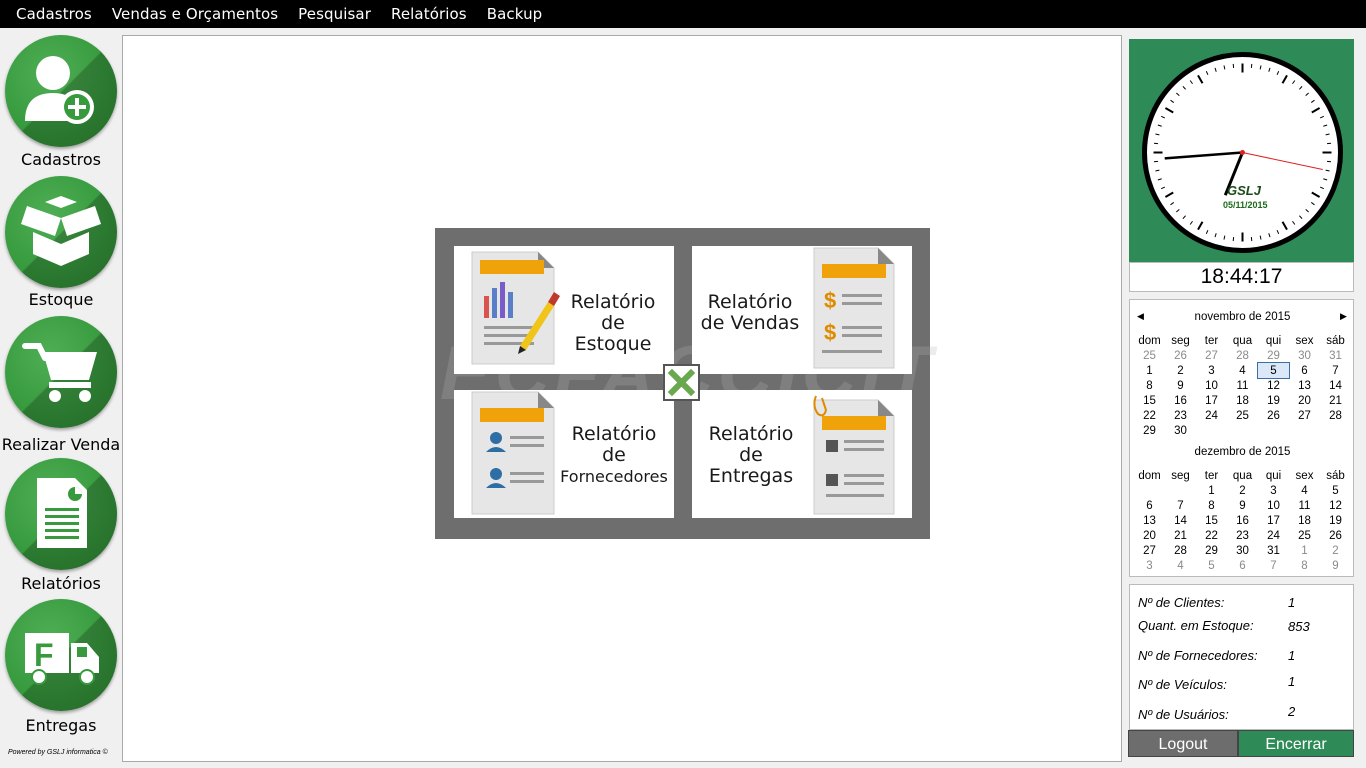  What do you see at coordinates (61, 655) in the screenshot?
I see `sidebar-item-entregas: F` at bounding box center [61, 655].